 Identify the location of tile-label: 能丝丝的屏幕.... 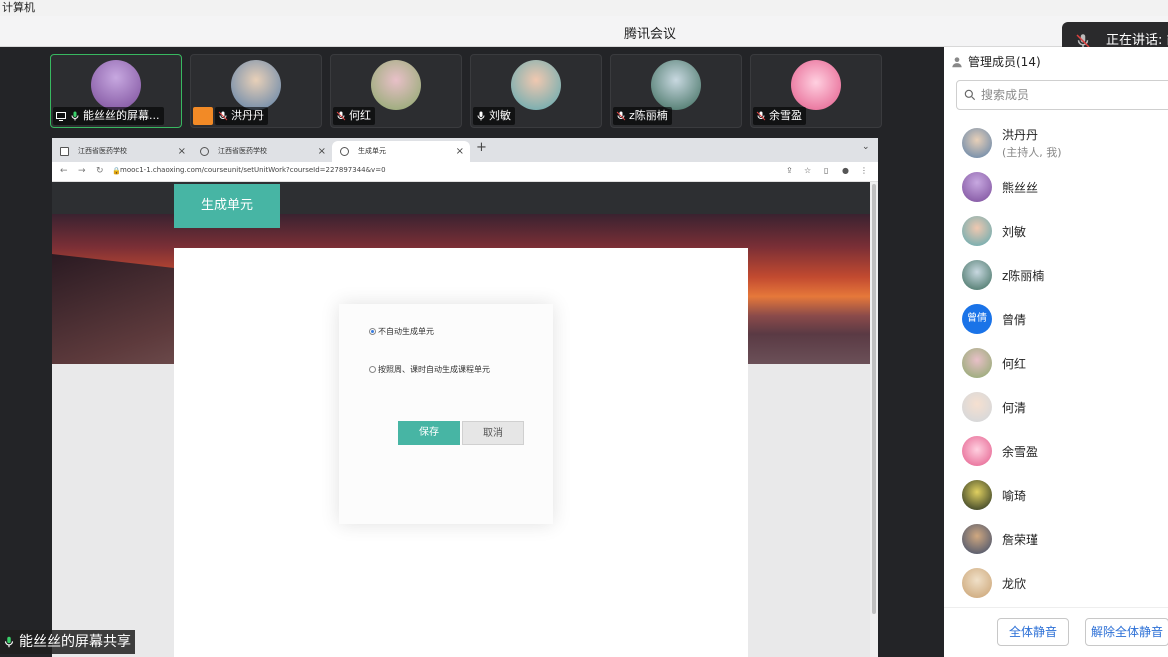
(108, 116).